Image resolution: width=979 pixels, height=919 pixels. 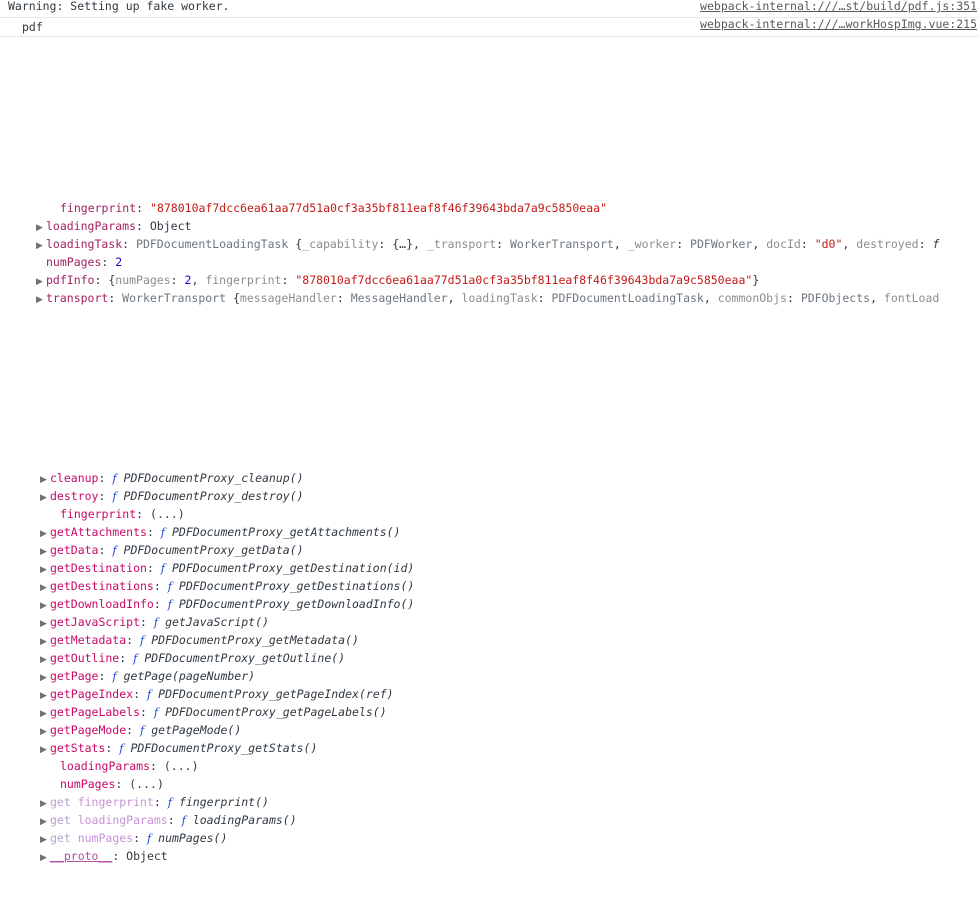 I want to click on property-value: f getPageMode(), so click(x=191, y=730).